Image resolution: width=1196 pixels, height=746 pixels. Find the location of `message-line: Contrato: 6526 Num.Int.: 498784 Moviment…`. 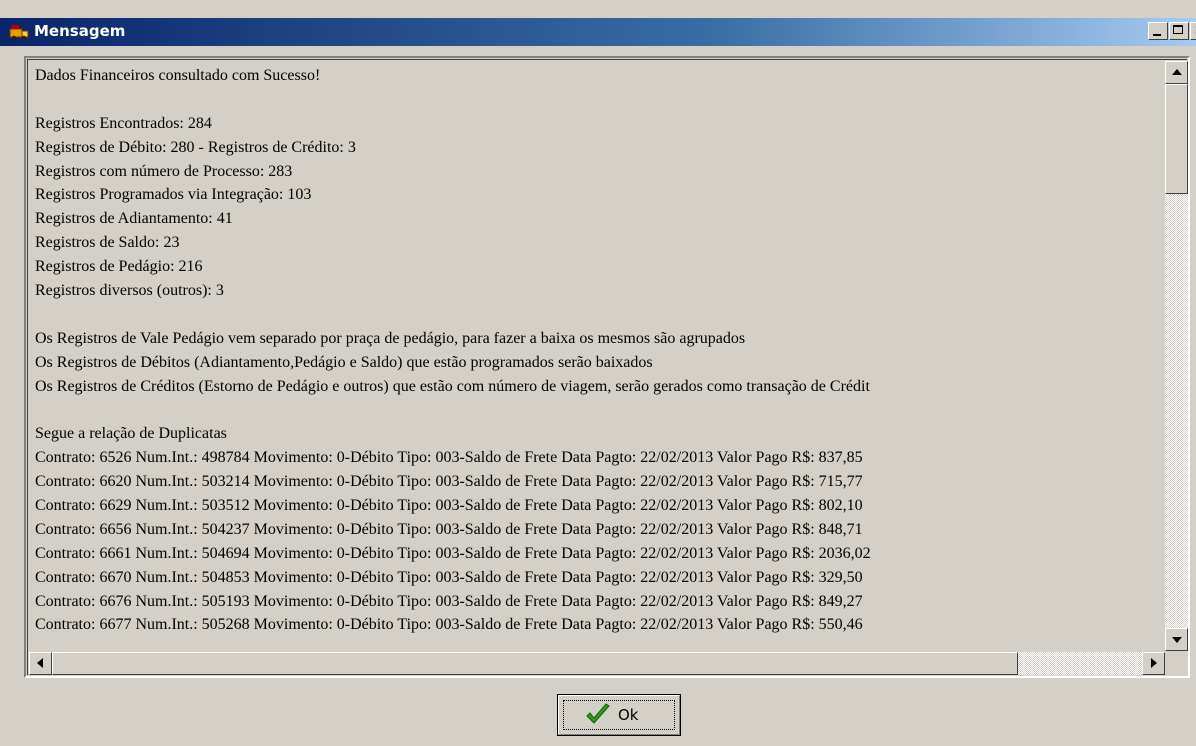

message-line: Contrato: 6526 Num.Int.: 498784 Moviment… is located at coordinates (449, 458).